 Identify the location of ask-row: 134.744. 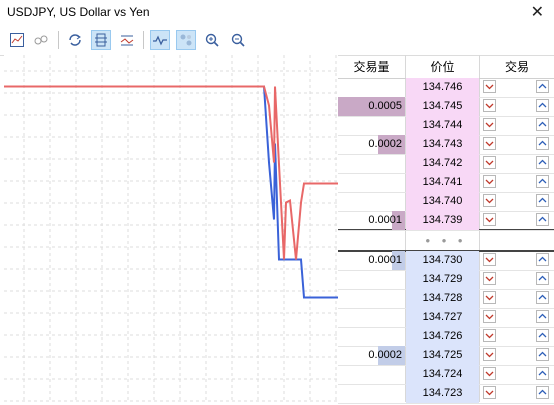
(446, 126).